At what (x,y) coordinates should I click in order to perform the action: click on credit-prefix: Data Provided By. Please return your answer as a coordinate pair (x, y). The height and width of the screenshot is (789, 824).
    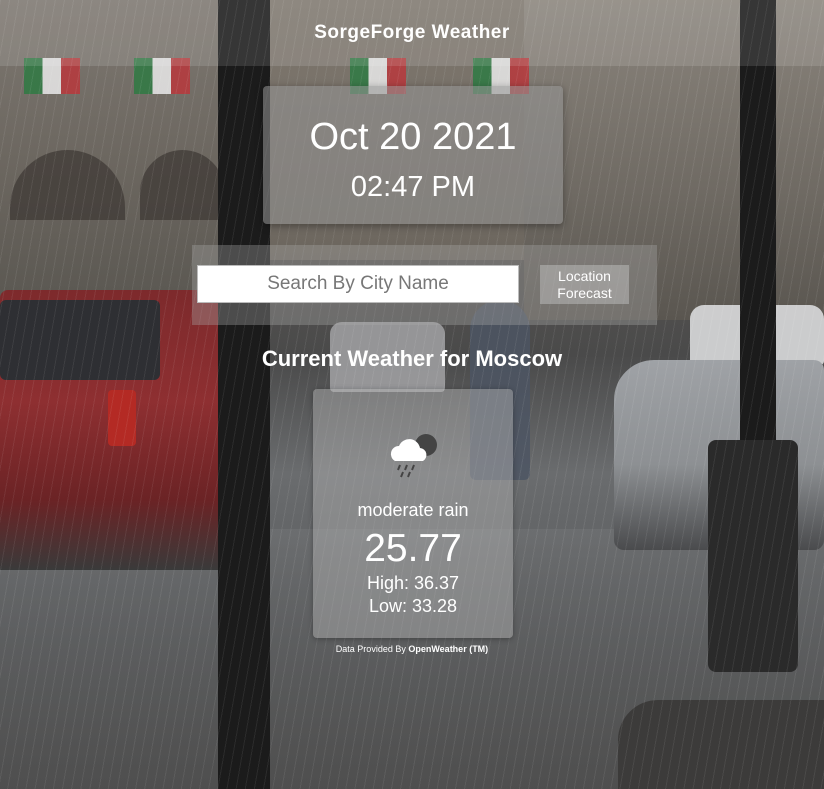
    Looking at the image, I should click on (372, 649).